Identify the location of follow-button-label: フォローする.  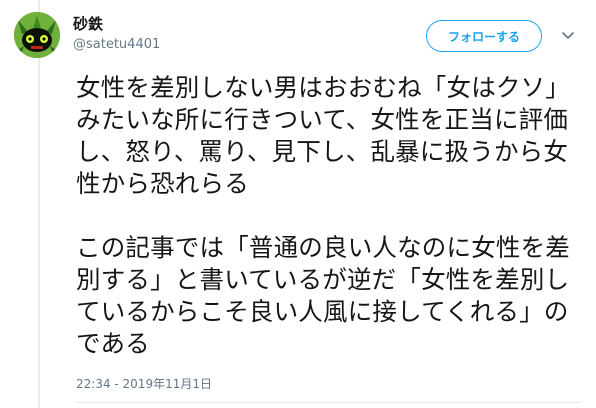
(483, 36).